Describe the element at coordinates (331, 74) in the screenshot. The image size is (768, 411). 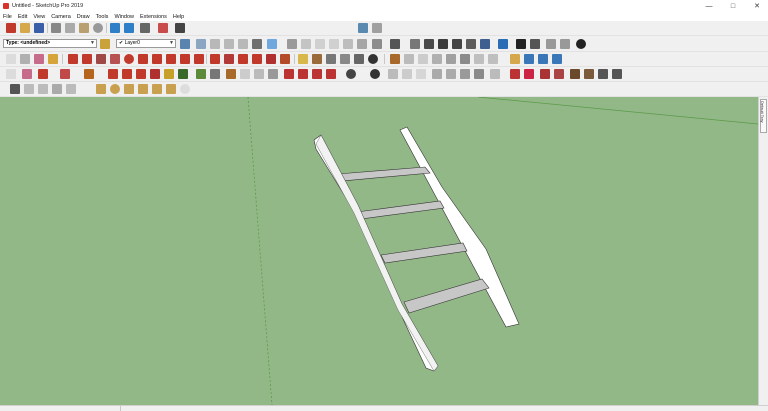
I see `solid-split-icon` at that location.